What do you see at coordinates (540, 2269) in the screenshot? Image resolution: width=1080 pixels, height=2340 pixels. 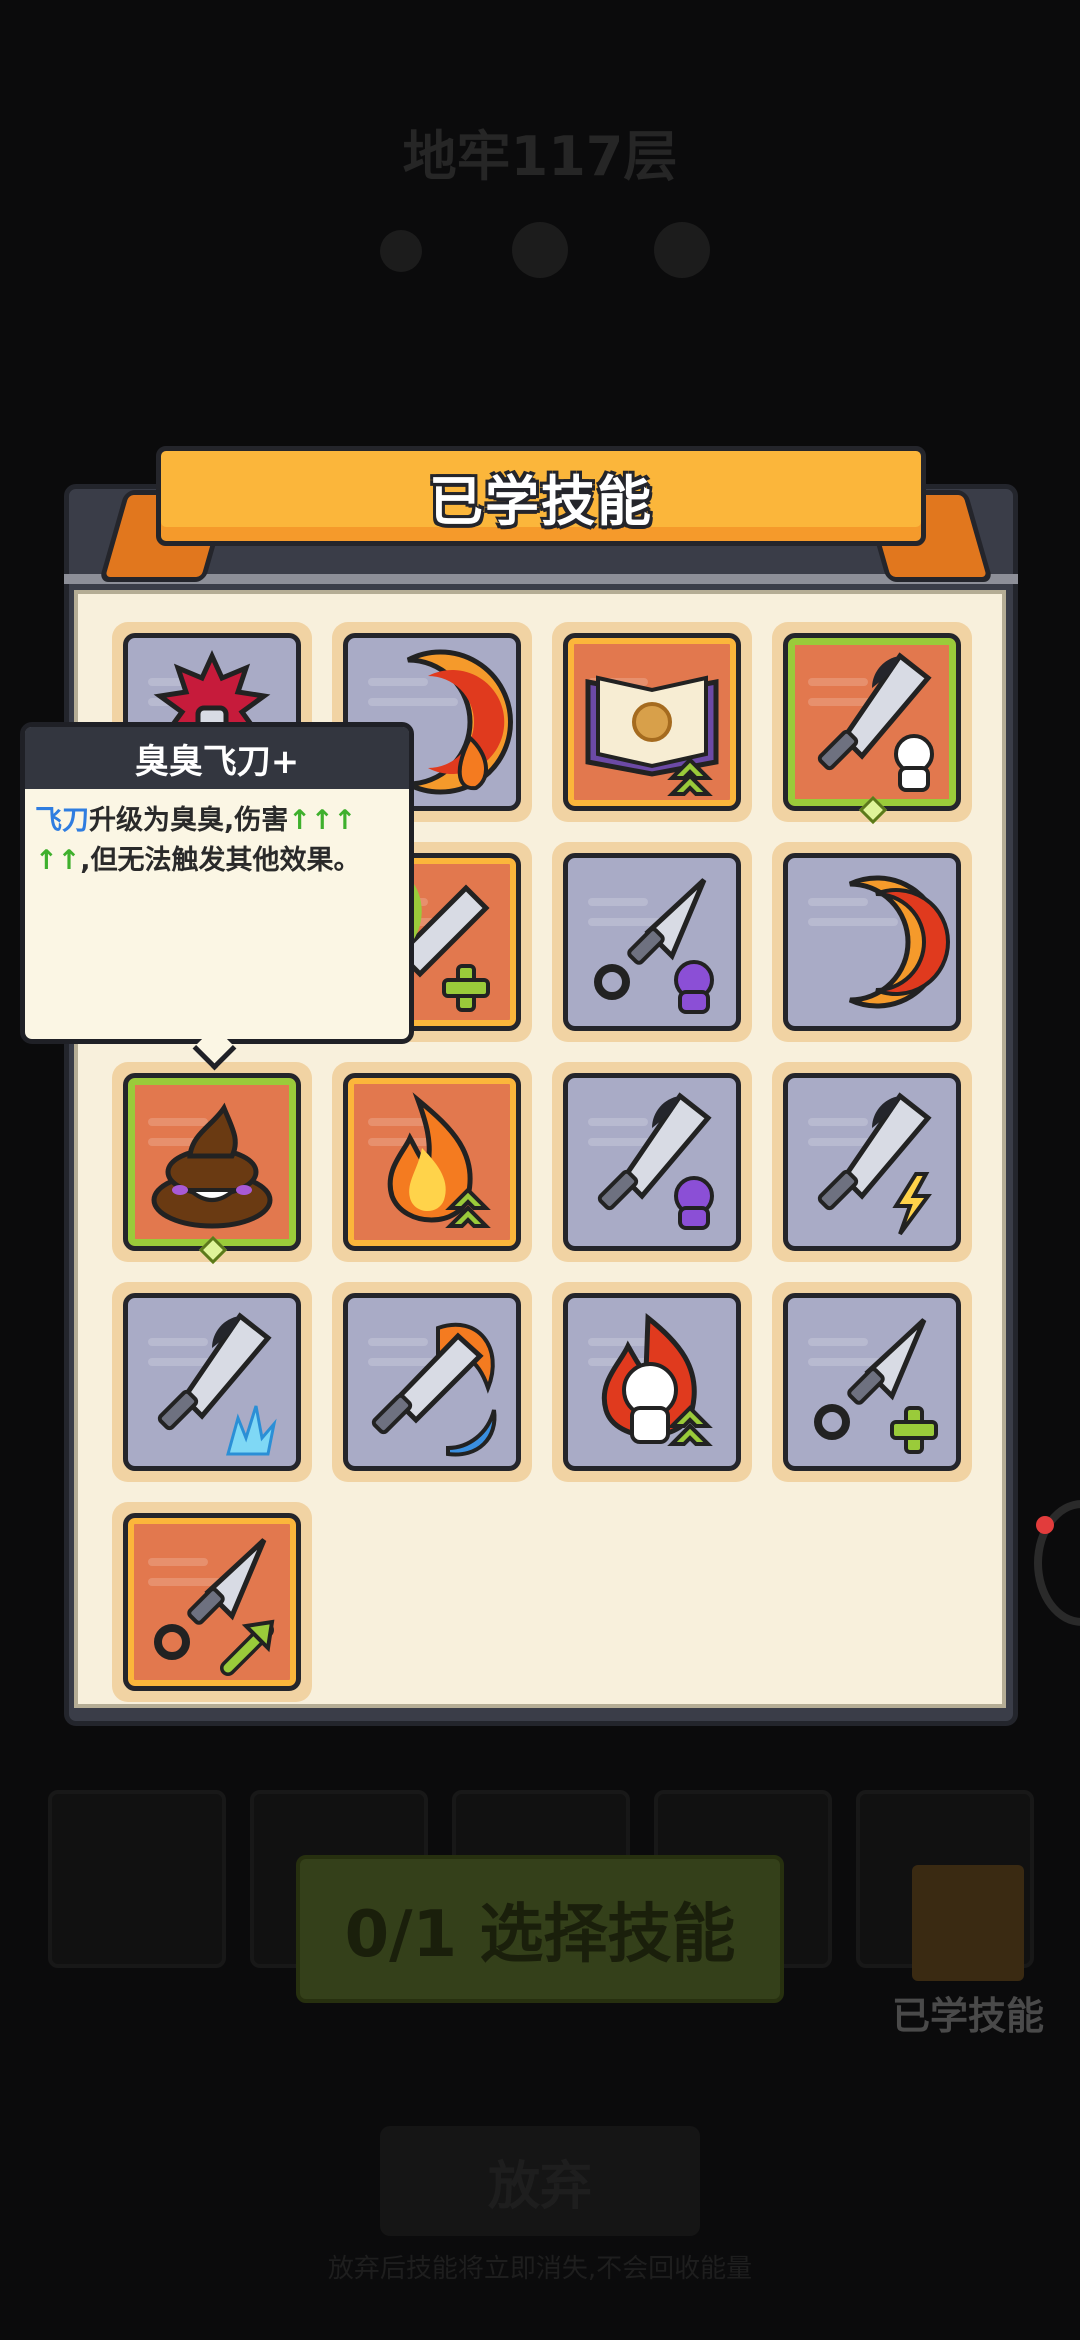 I see `footer-note: 放弃后技能将立即消失,不会回收能量` at bounding box center [540, 2269].